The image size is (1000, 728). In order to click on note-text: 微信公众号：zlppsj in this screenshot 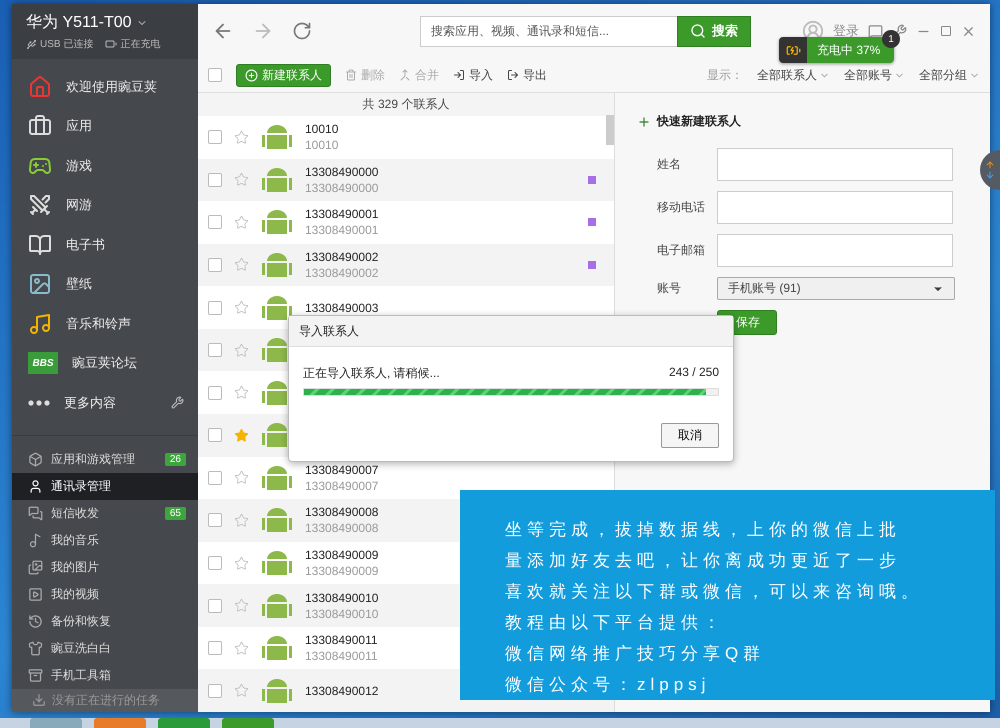, I will do `click(608, 685)`.